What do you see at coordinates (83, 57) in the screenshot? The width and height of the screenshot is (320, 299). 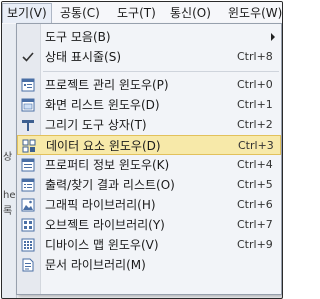 I see `menu-item-label: 상태 표시줄(S)` at bounding box center [83, 57].